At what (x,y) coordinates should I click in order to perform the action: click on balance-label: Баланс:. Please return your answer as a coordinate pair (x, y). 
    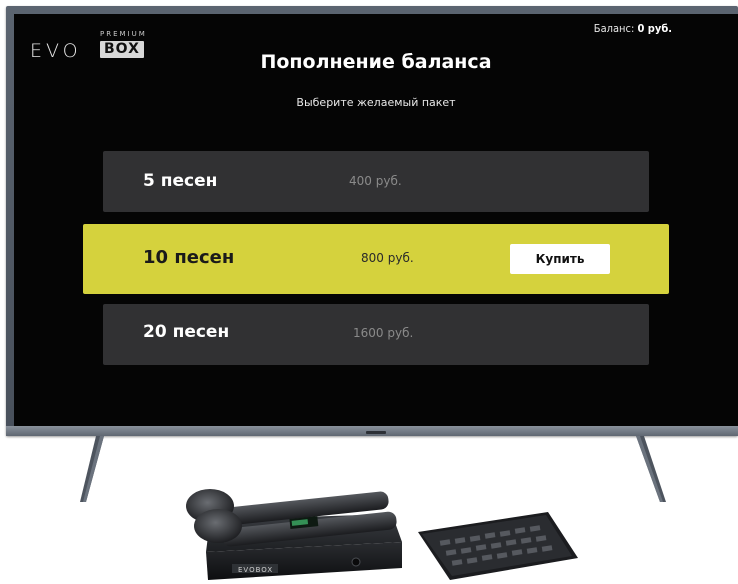
    Looking at the image, I should click on (614, 28).